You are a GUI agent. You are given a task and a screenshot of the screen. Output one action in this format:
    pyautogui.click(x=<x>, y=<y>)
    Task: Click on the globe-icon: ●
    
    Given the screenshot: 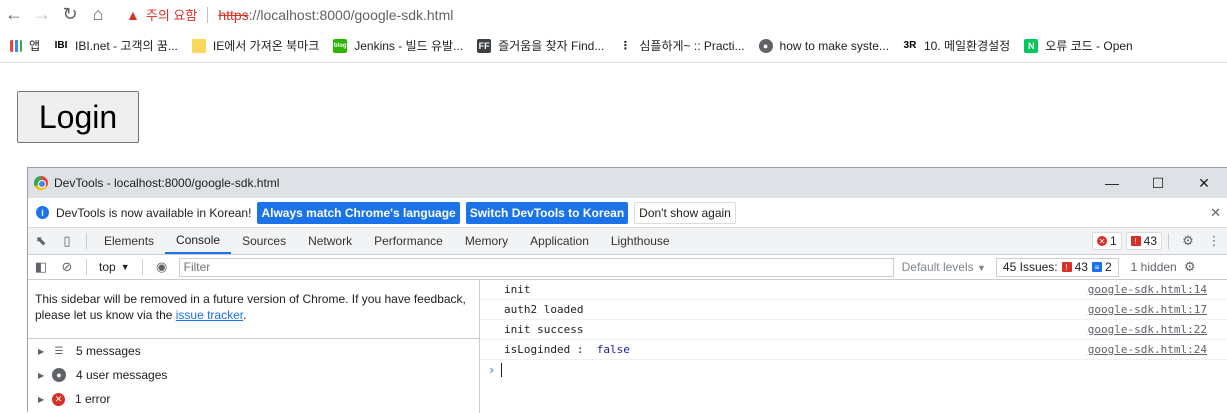 What is the action you would take?
    pyautogui.click(x=765, y=45)
    